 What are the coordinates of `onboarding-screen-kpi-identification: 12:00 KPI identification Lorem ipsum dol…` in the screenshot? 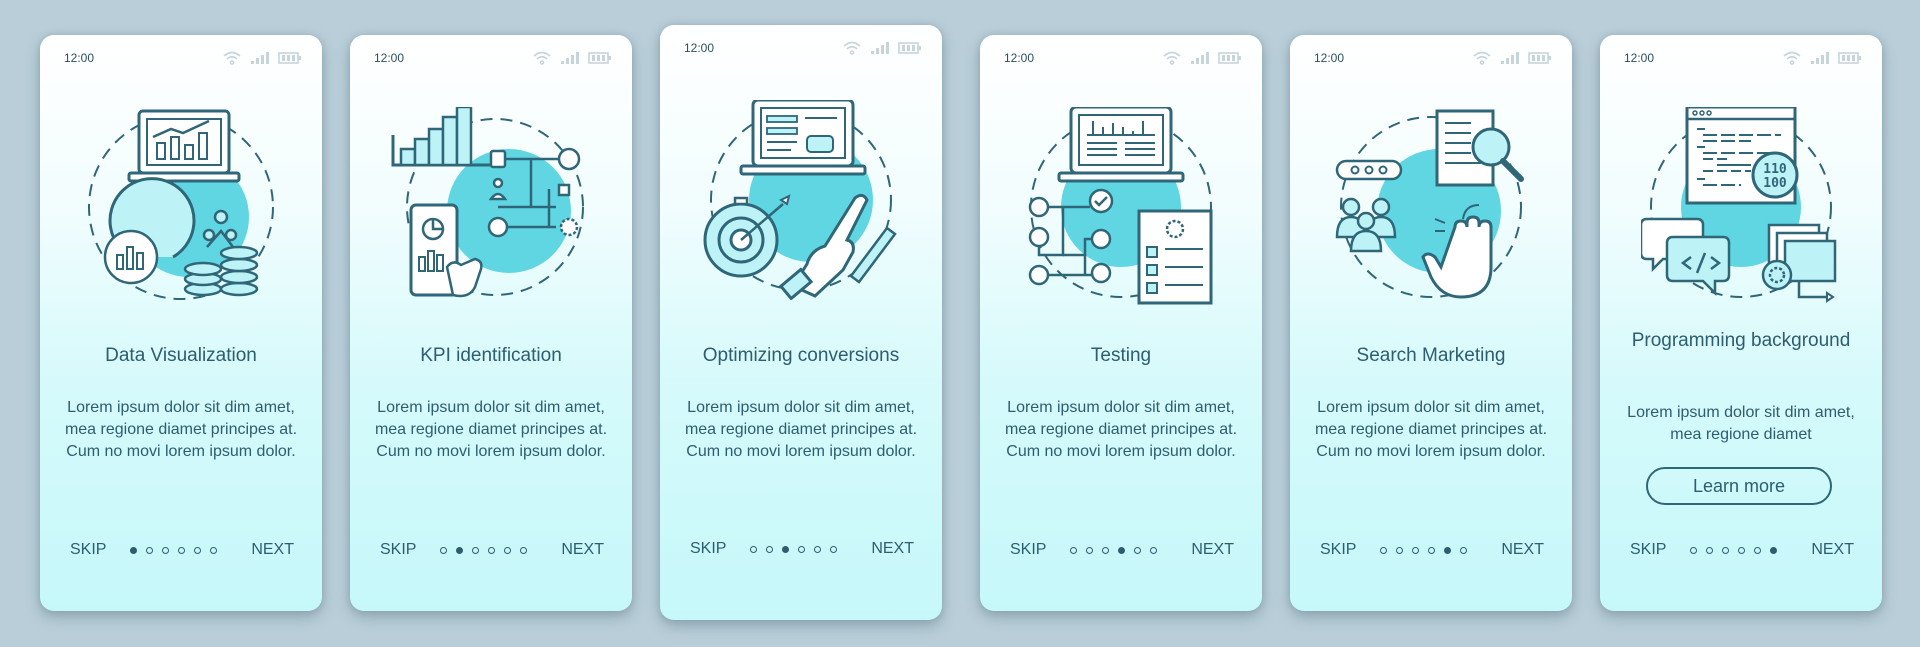 It's located at (491, 323).